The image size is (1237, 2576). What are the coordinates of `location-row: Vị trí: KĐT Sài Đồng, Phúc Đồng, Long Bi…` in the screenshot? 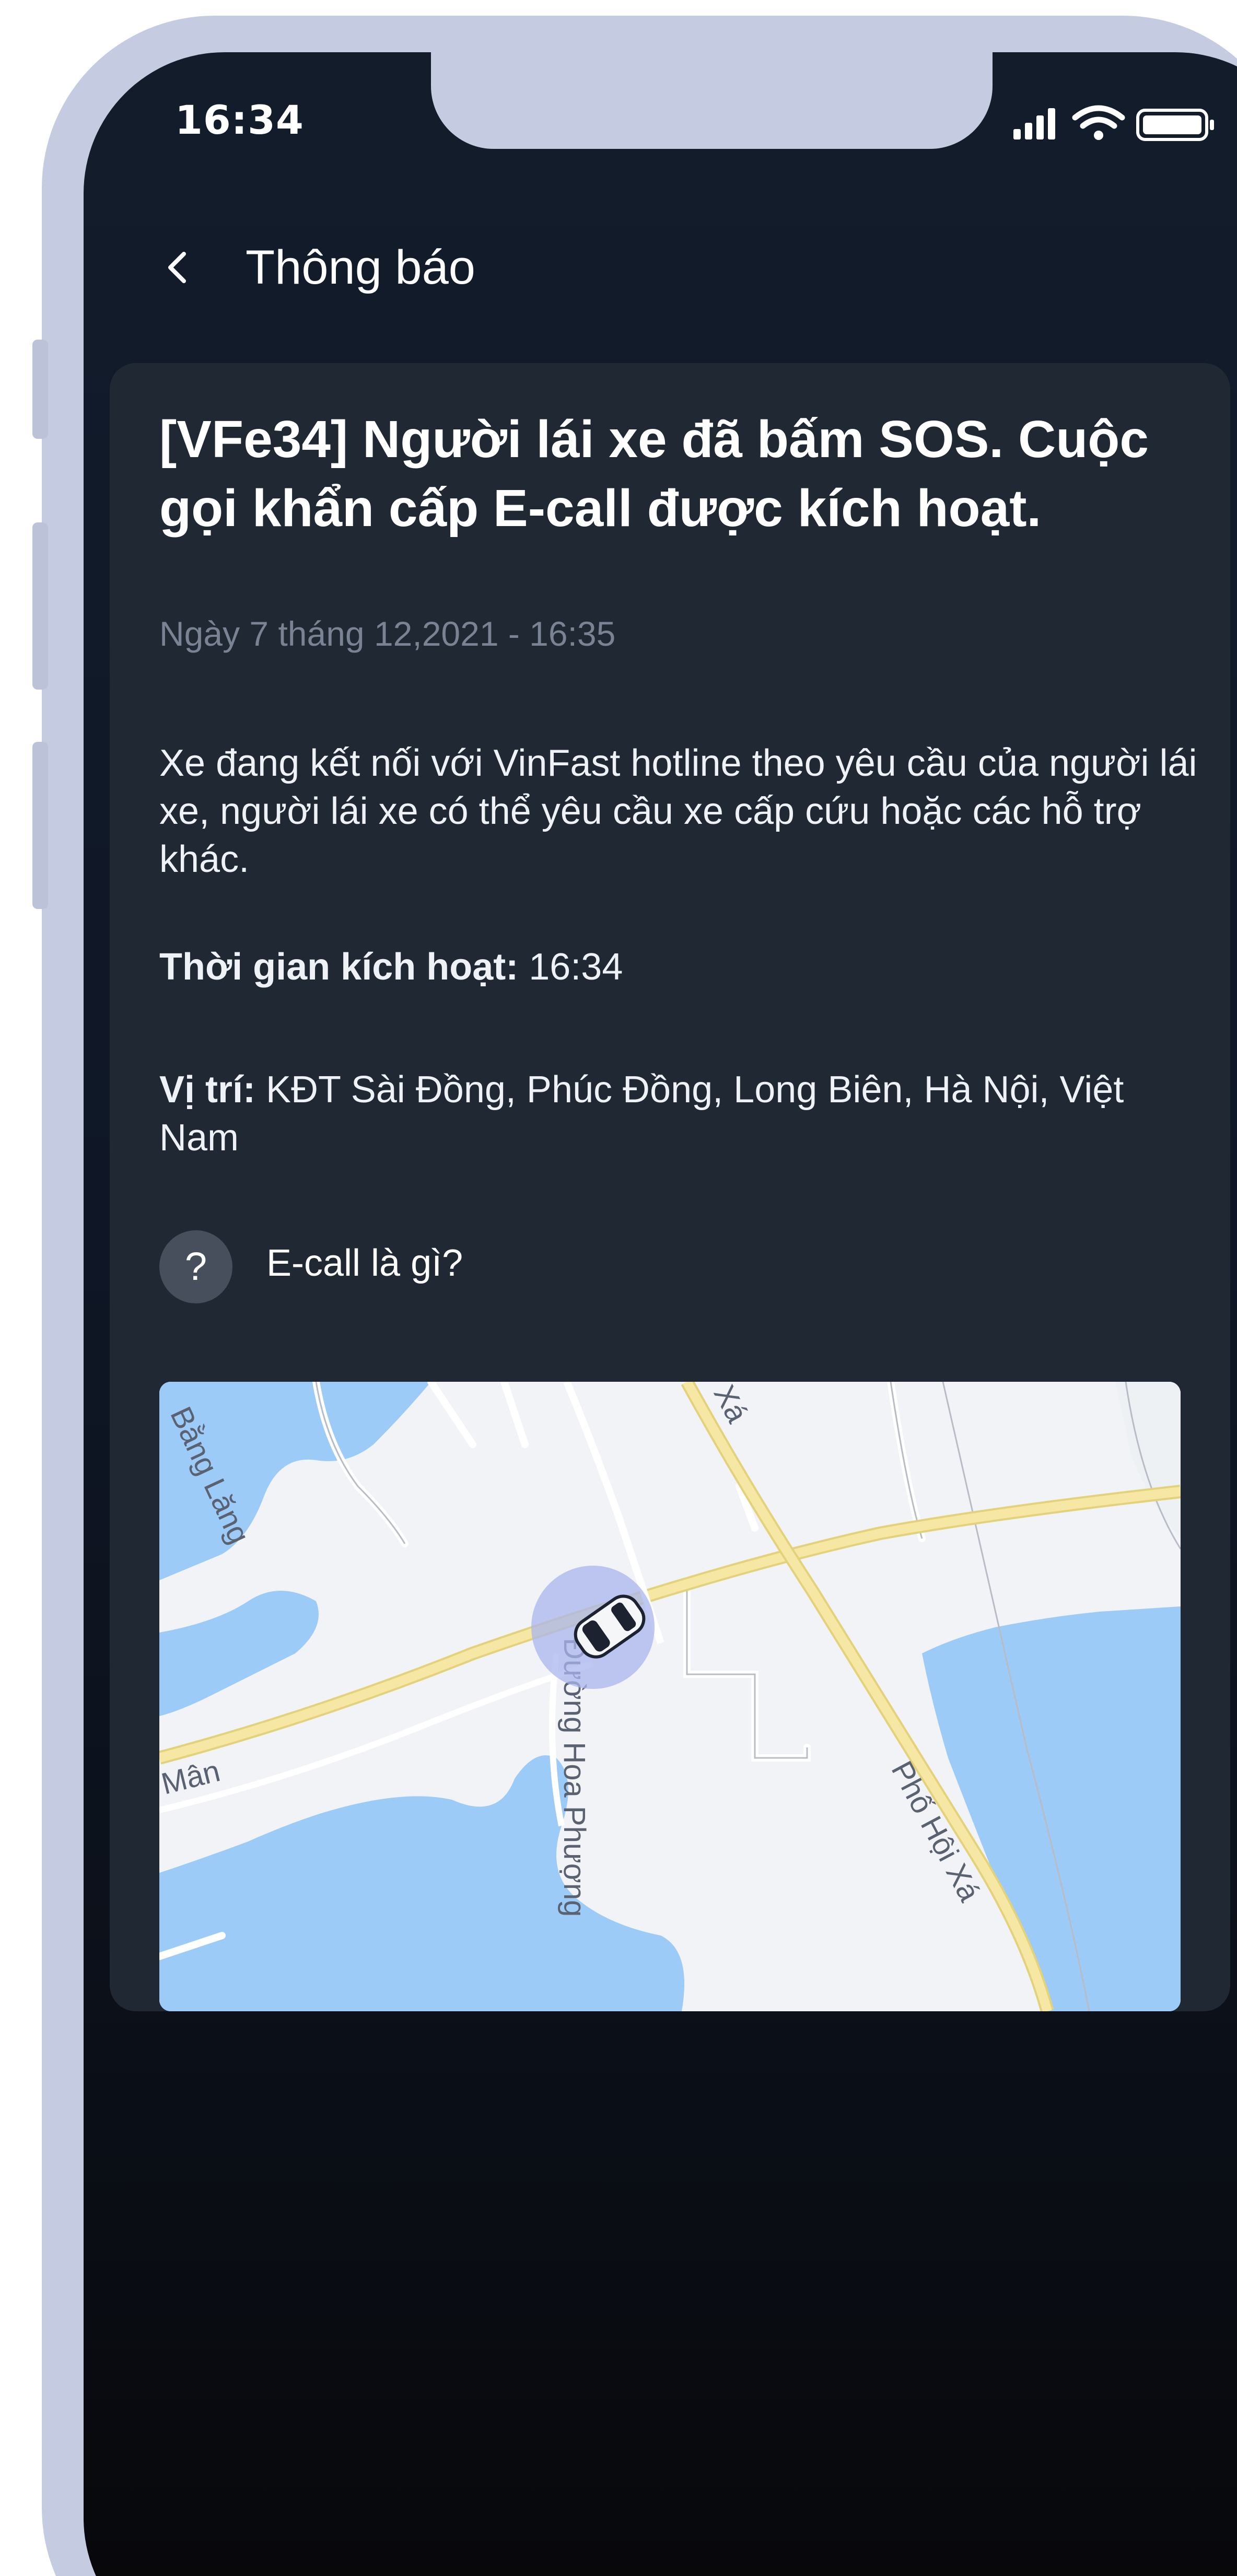 It's located at (679, 1114).